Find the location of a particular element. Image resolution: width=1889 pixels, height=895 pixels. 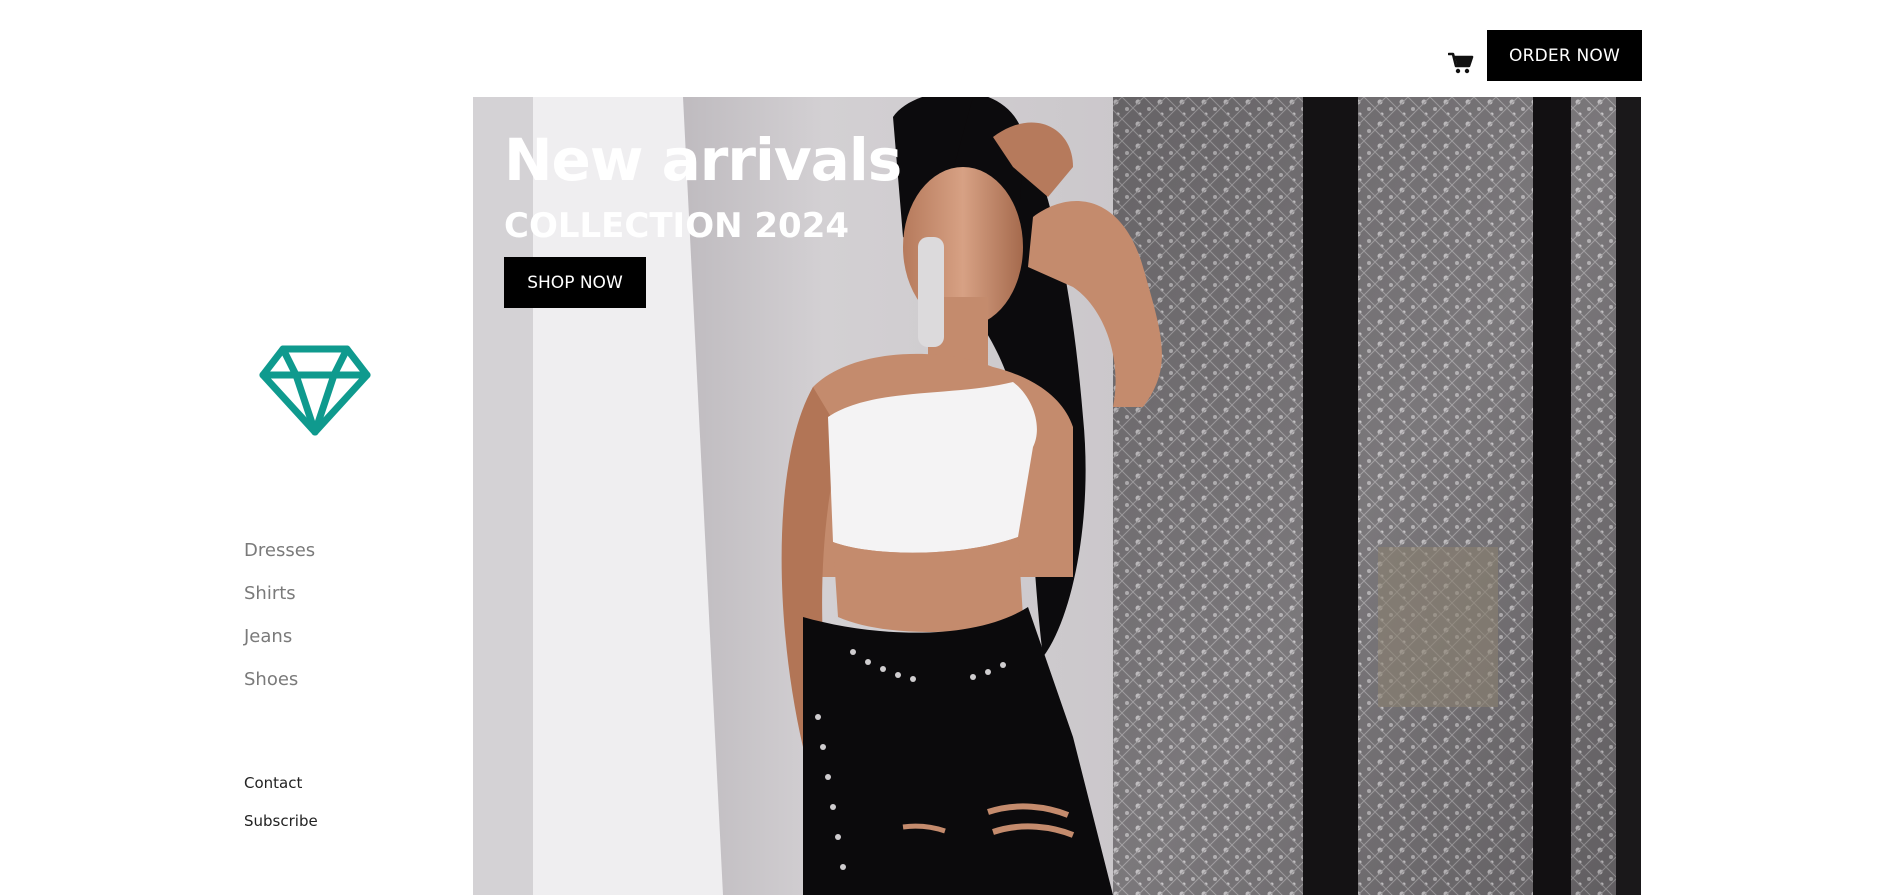

hero-subtitle: COLLECTION 2024 is located at coordinates (677, 226).